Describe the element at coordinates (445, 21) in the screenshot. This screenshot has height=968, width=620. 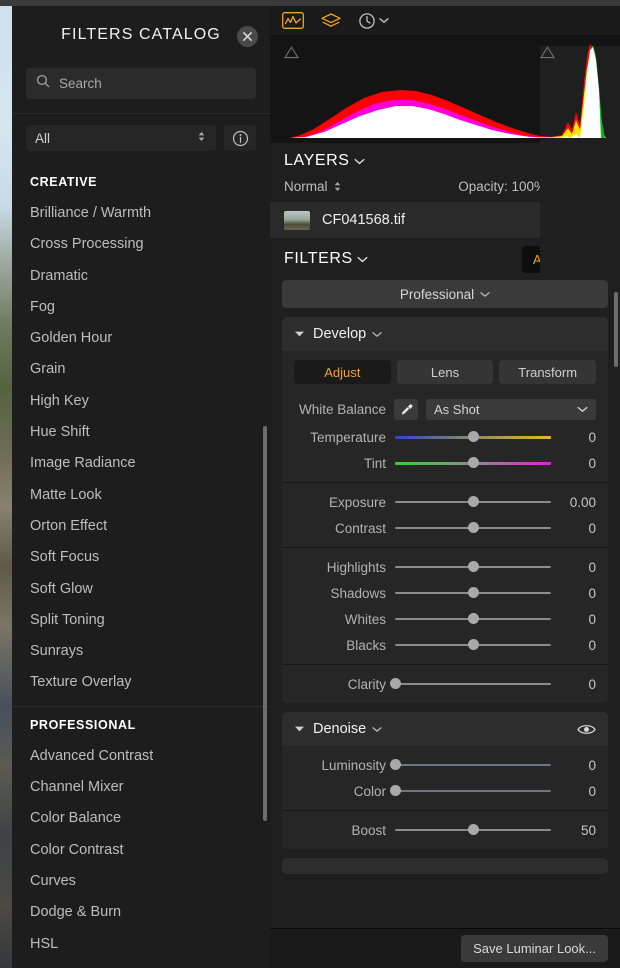
I see `sidebar-toolbar` at that location.